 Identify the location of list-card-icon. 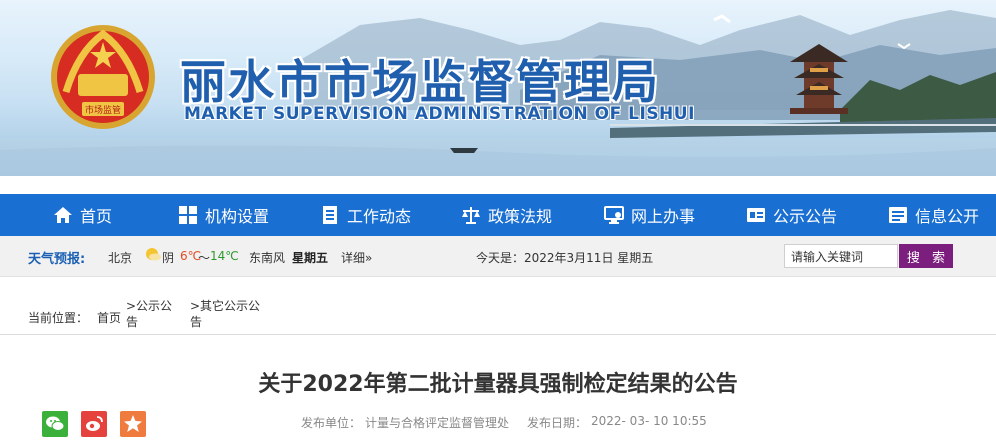
(898, 215).